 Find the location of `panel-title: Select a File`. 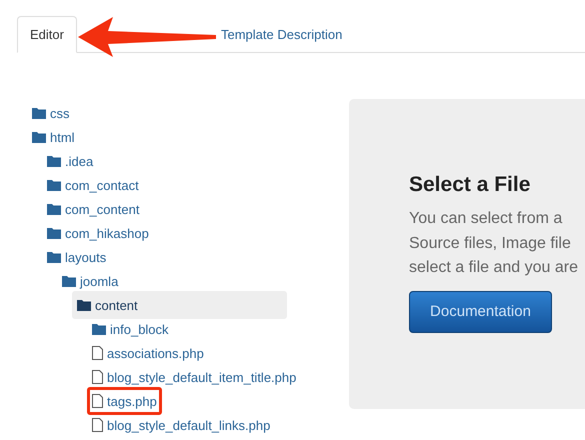

panel-title: Select a File is located at coordinates (470, 185).